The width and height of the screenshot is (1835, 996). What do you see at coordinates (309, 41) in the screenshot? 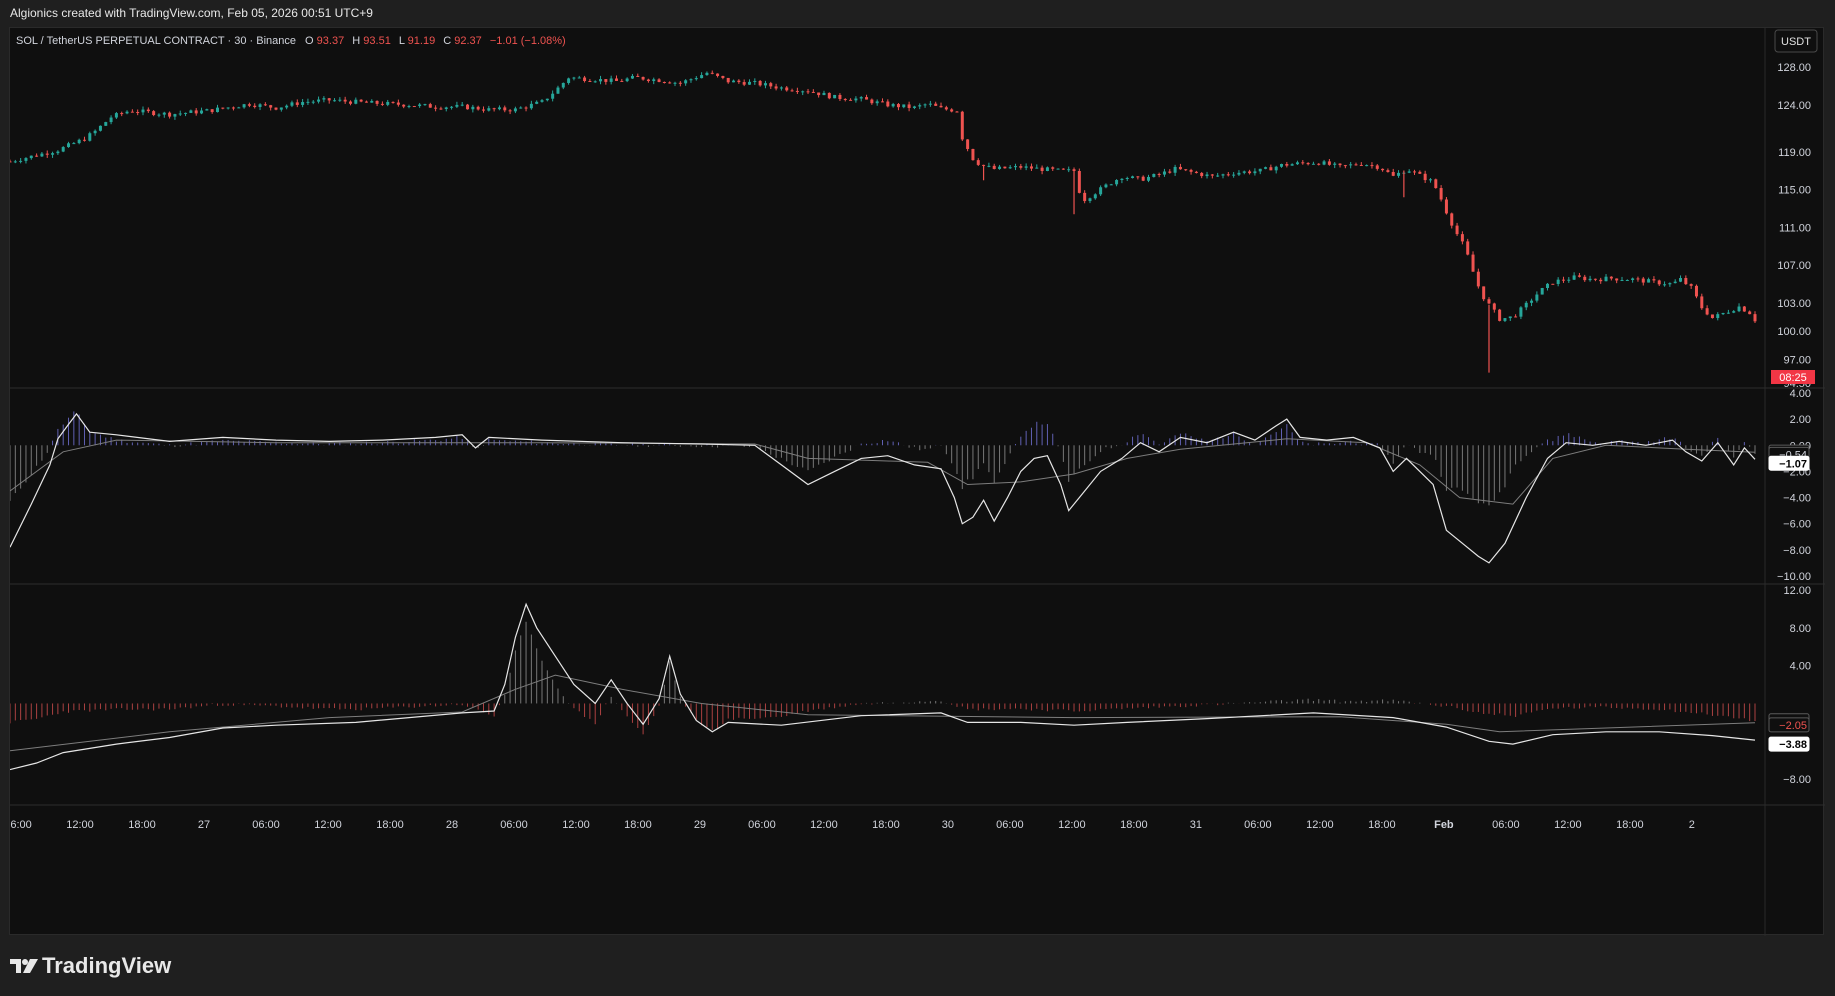
I see `legend-open-label: O` at bounding box center [309, 41].